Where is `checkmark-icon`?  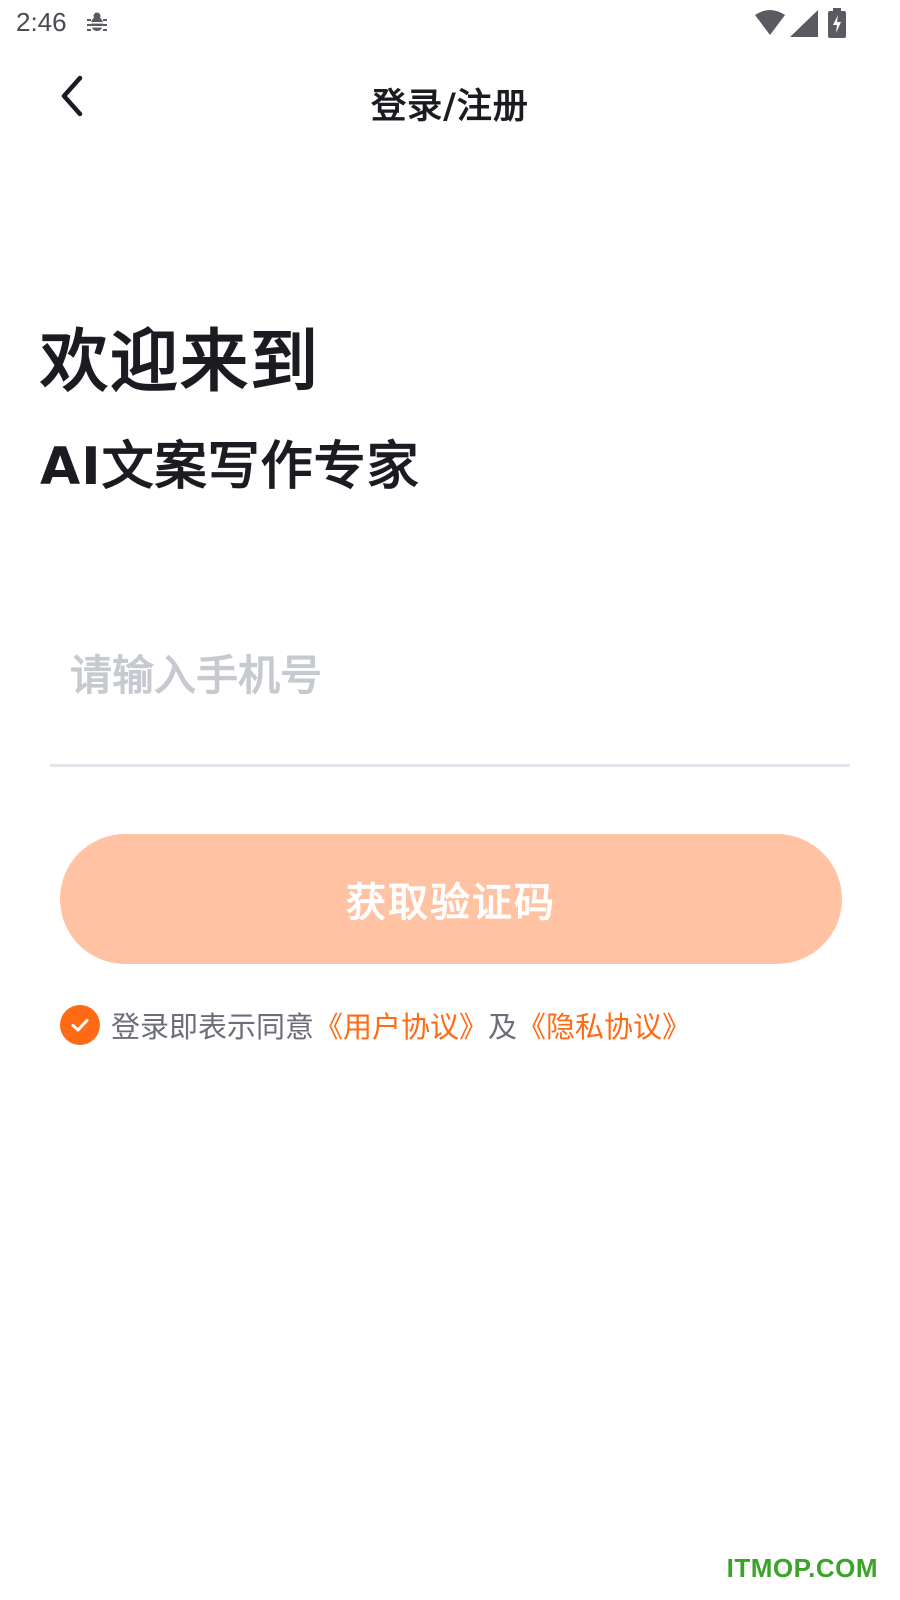
checkmark-icon is located at coordinates (80, 1025).